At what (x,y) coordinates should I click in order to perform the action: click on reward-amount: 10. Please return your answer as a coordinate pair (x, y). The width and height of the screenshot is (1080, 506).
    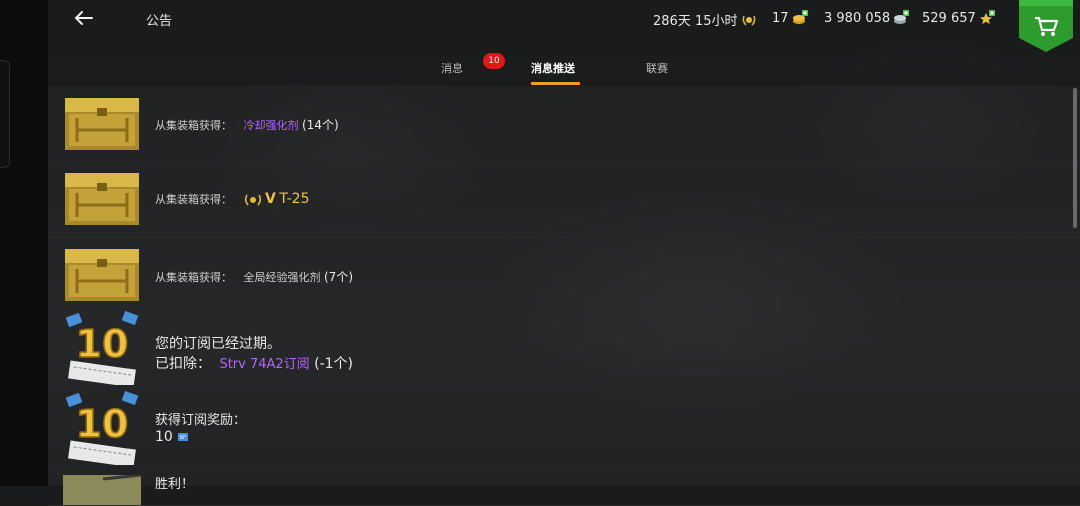
    Looking at the image, I should click on (164, 437).